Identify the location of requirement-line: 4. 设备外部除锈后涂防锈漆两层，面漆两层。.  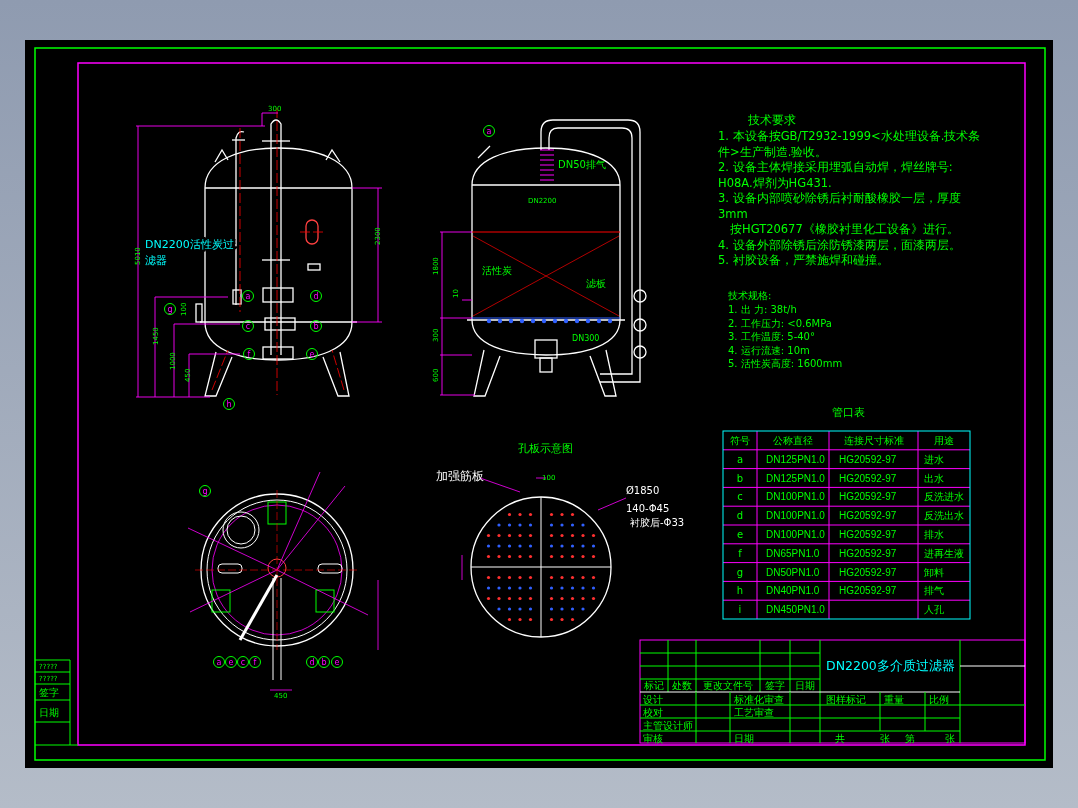
(839, 244).